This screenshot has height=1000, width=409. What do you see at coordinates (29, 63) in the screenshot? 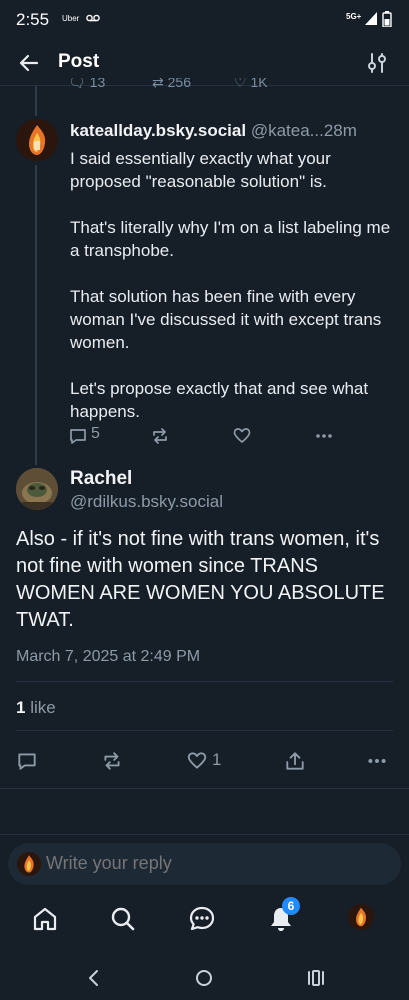
I see `arrow-left-icon` at bounding box center [29, 63].